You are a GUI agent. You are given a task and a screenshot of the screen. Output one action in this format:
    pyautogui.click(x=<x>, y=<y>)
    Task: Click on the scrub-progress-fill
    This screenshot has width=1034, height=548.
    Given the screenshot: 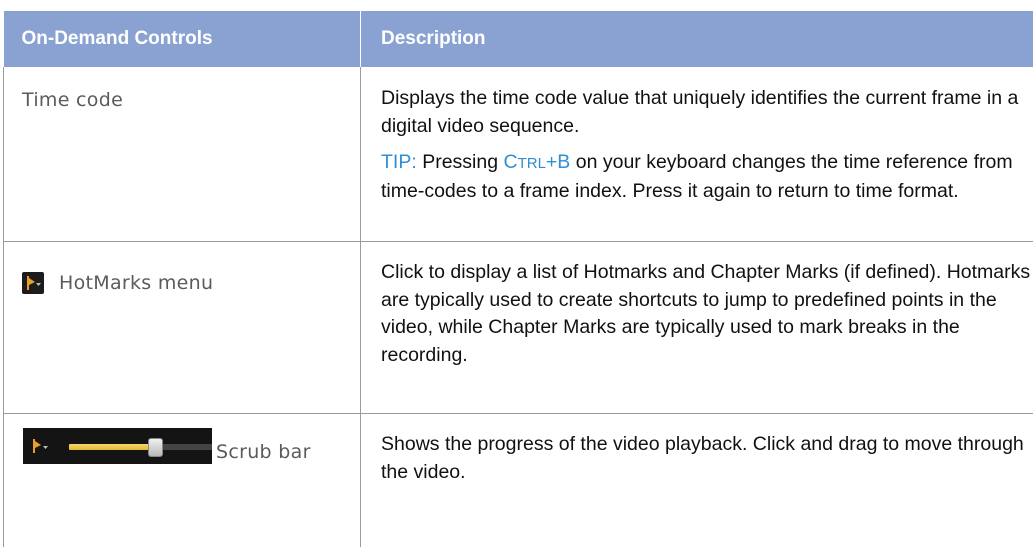 What is the action you would take?
    pyautogui.click(x=112, y=447)
    